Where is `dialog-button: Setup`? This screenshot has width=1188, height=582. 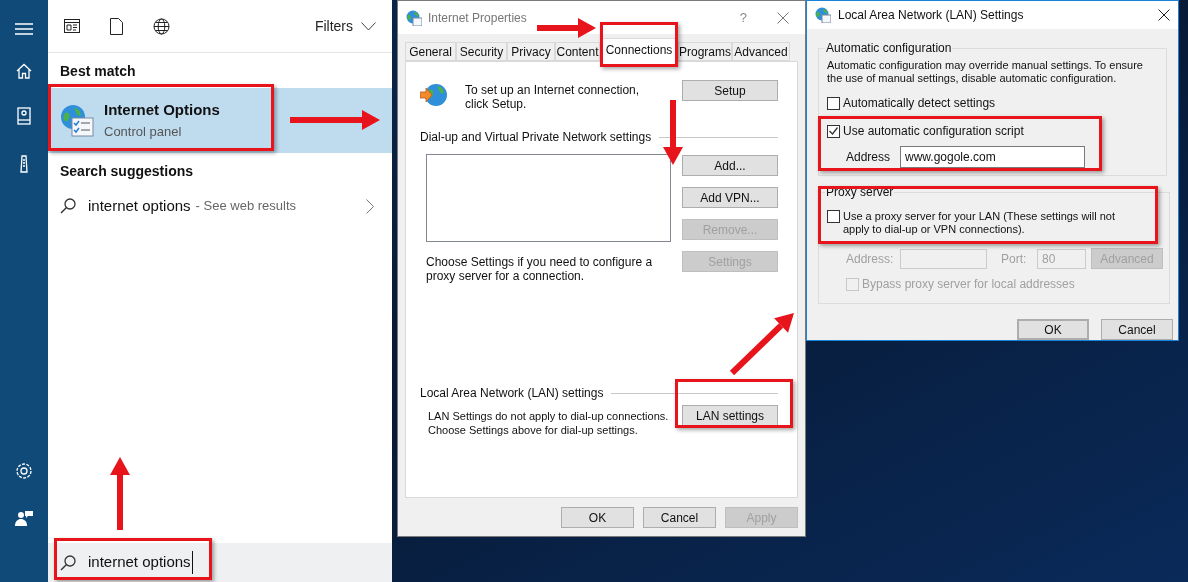 dialog-button: Setup is located at coordinates (730, 90).